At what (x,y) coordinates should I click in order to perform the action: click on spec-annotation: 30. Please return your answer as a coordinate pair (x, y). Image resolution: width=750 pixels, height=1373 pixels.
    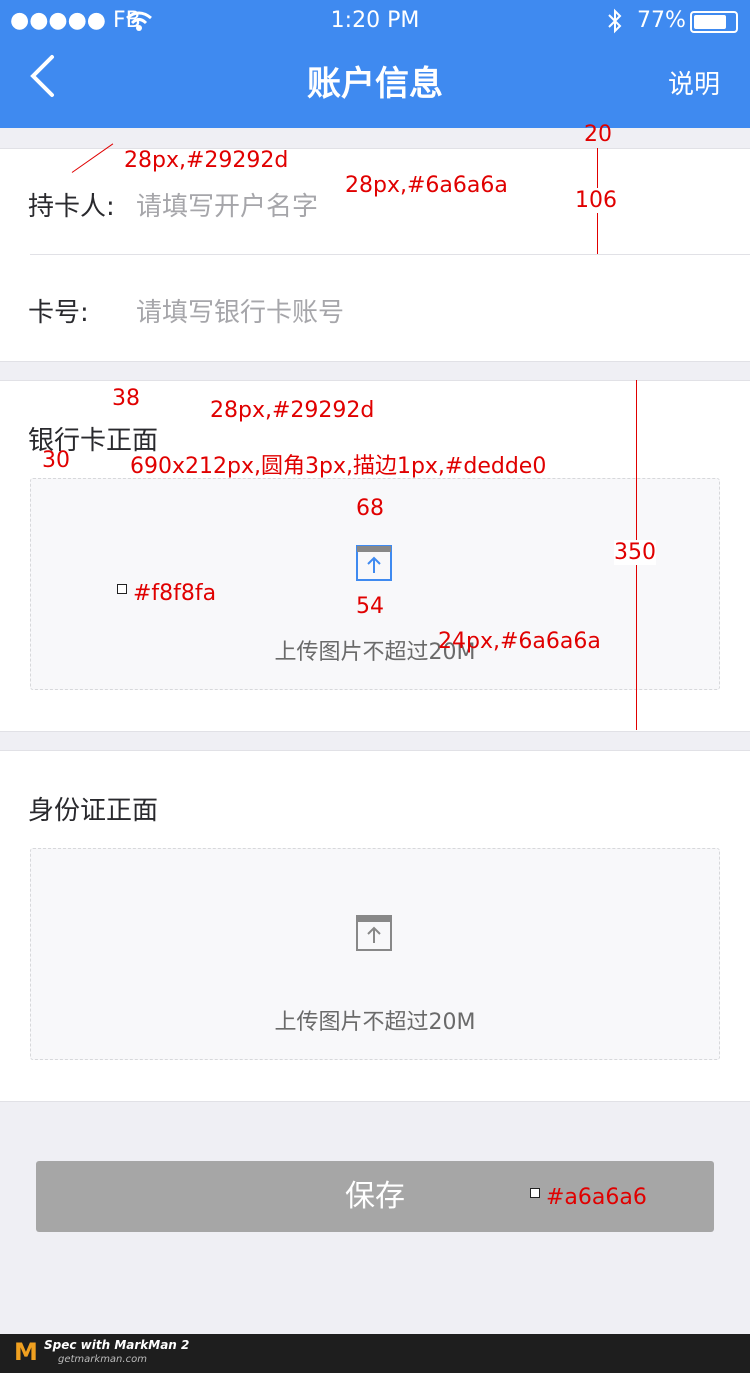
    Looking at the image, I should click on (56, 460).